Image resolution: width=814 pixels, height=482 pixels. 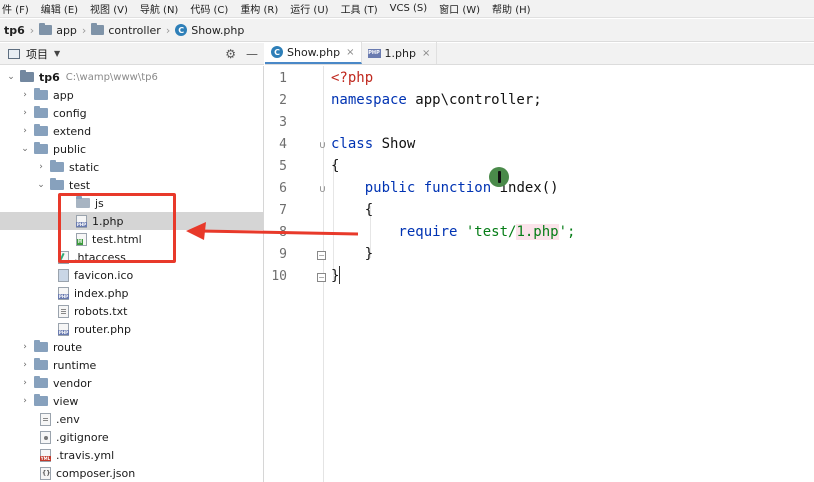 What do you see at coordinates (63, 95) in the screenshot?
I see `tree-label: app` at bounding box center [63, 95].